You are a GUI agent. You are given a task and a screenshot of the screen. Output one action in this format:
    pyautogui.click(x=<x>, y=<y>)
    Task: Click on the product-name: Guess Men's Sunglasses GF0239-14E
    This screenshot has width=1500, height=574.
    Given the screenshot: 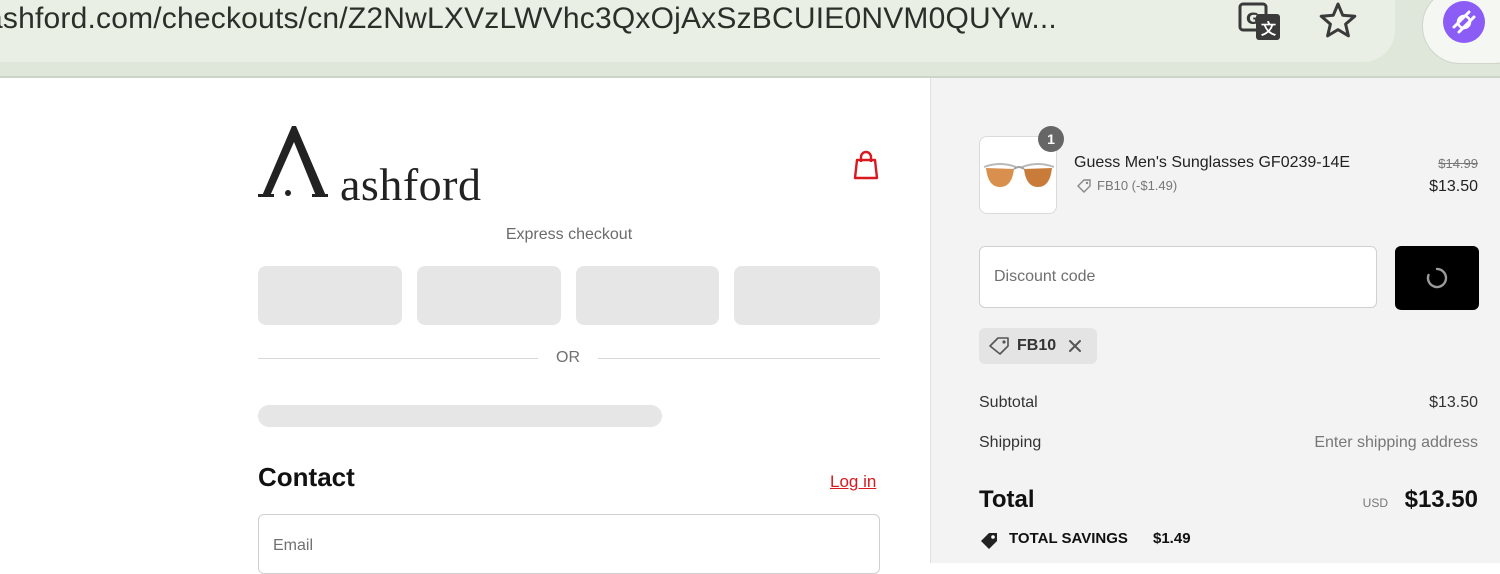 What is the action you would take?
    pyautogui.click(x=1212, y=162)
    